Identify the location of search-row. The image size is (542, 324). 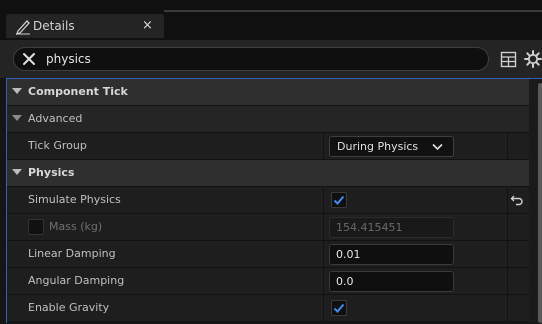
(271, 59).